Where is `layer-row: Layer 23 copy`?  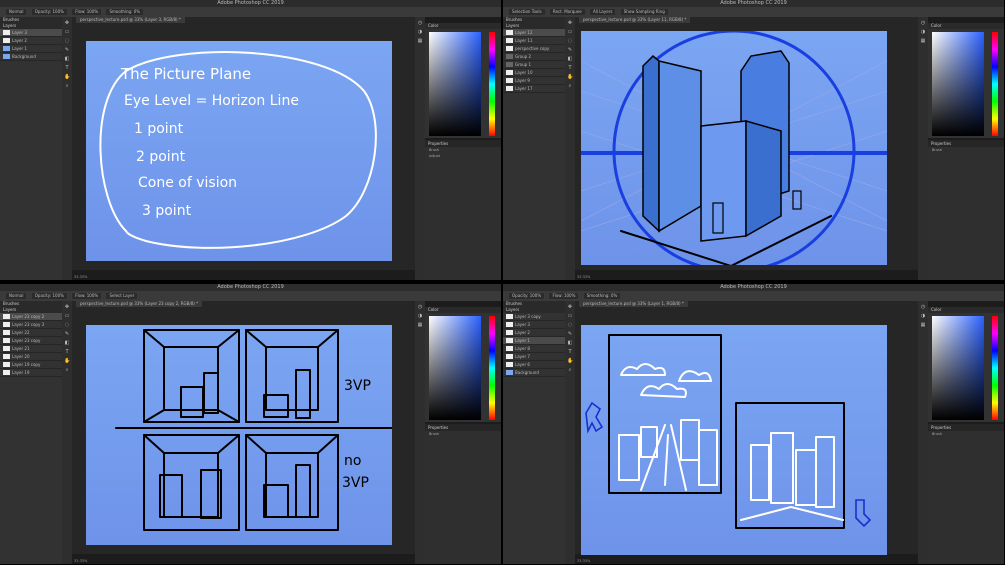 layer-row: Layer 23 copy is located at coordinates (31, 341).